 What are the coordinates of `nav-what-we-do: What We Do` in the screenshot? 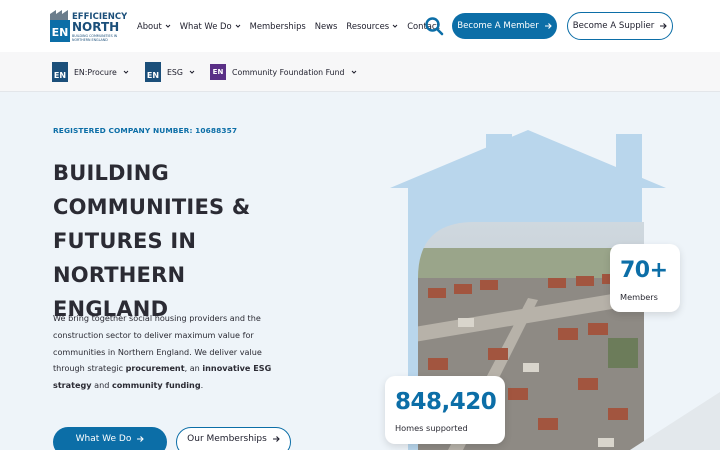 It's located at (210, 26).